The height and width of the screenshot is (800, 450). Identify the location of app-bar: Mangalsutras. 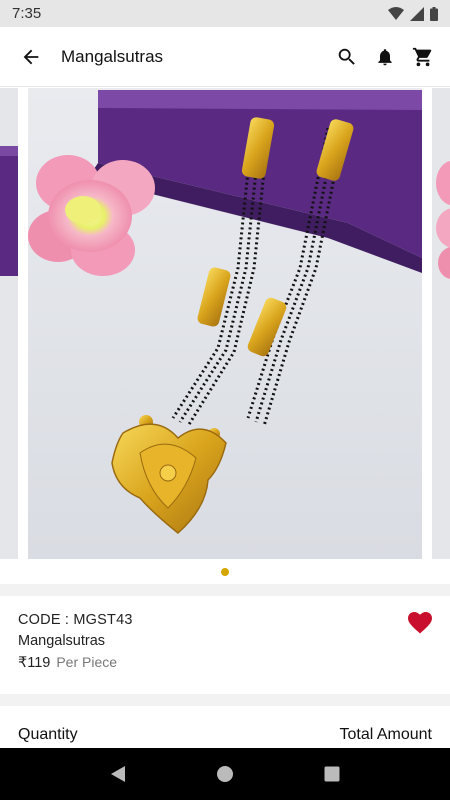
(225, 57).